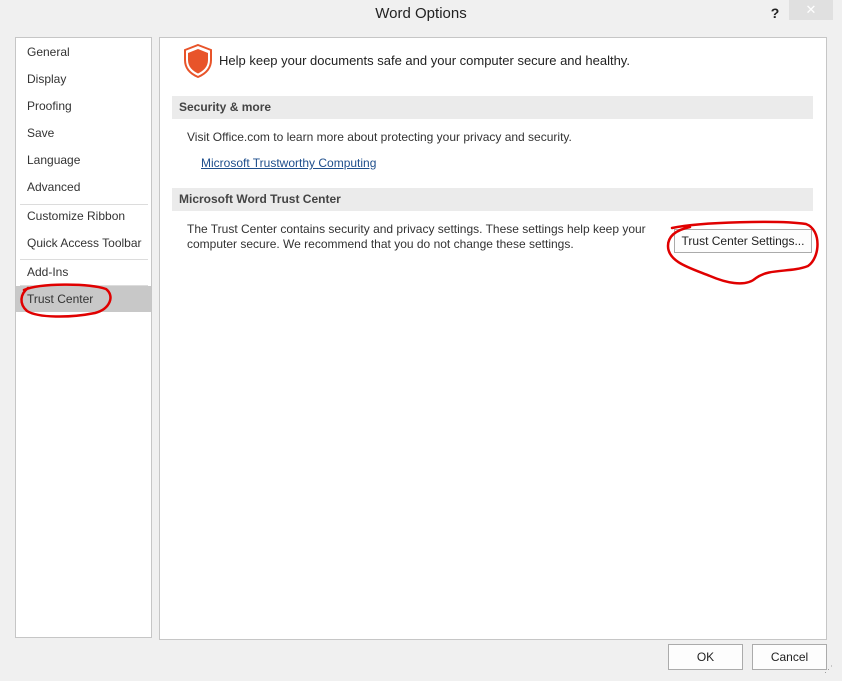 The height and width of the screenshot is (681, 842). Describe the element at coordinates (492, 199) in the screenshot. I see `section-header-trust-center: Microsoft Word Trust Center` at that location.